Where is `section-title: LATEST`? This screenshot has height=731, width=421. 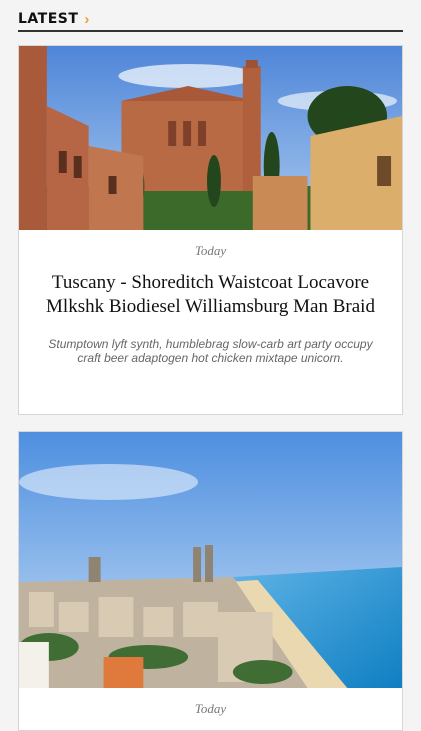
section-title: LATEST is located at coordinates (48, 19).